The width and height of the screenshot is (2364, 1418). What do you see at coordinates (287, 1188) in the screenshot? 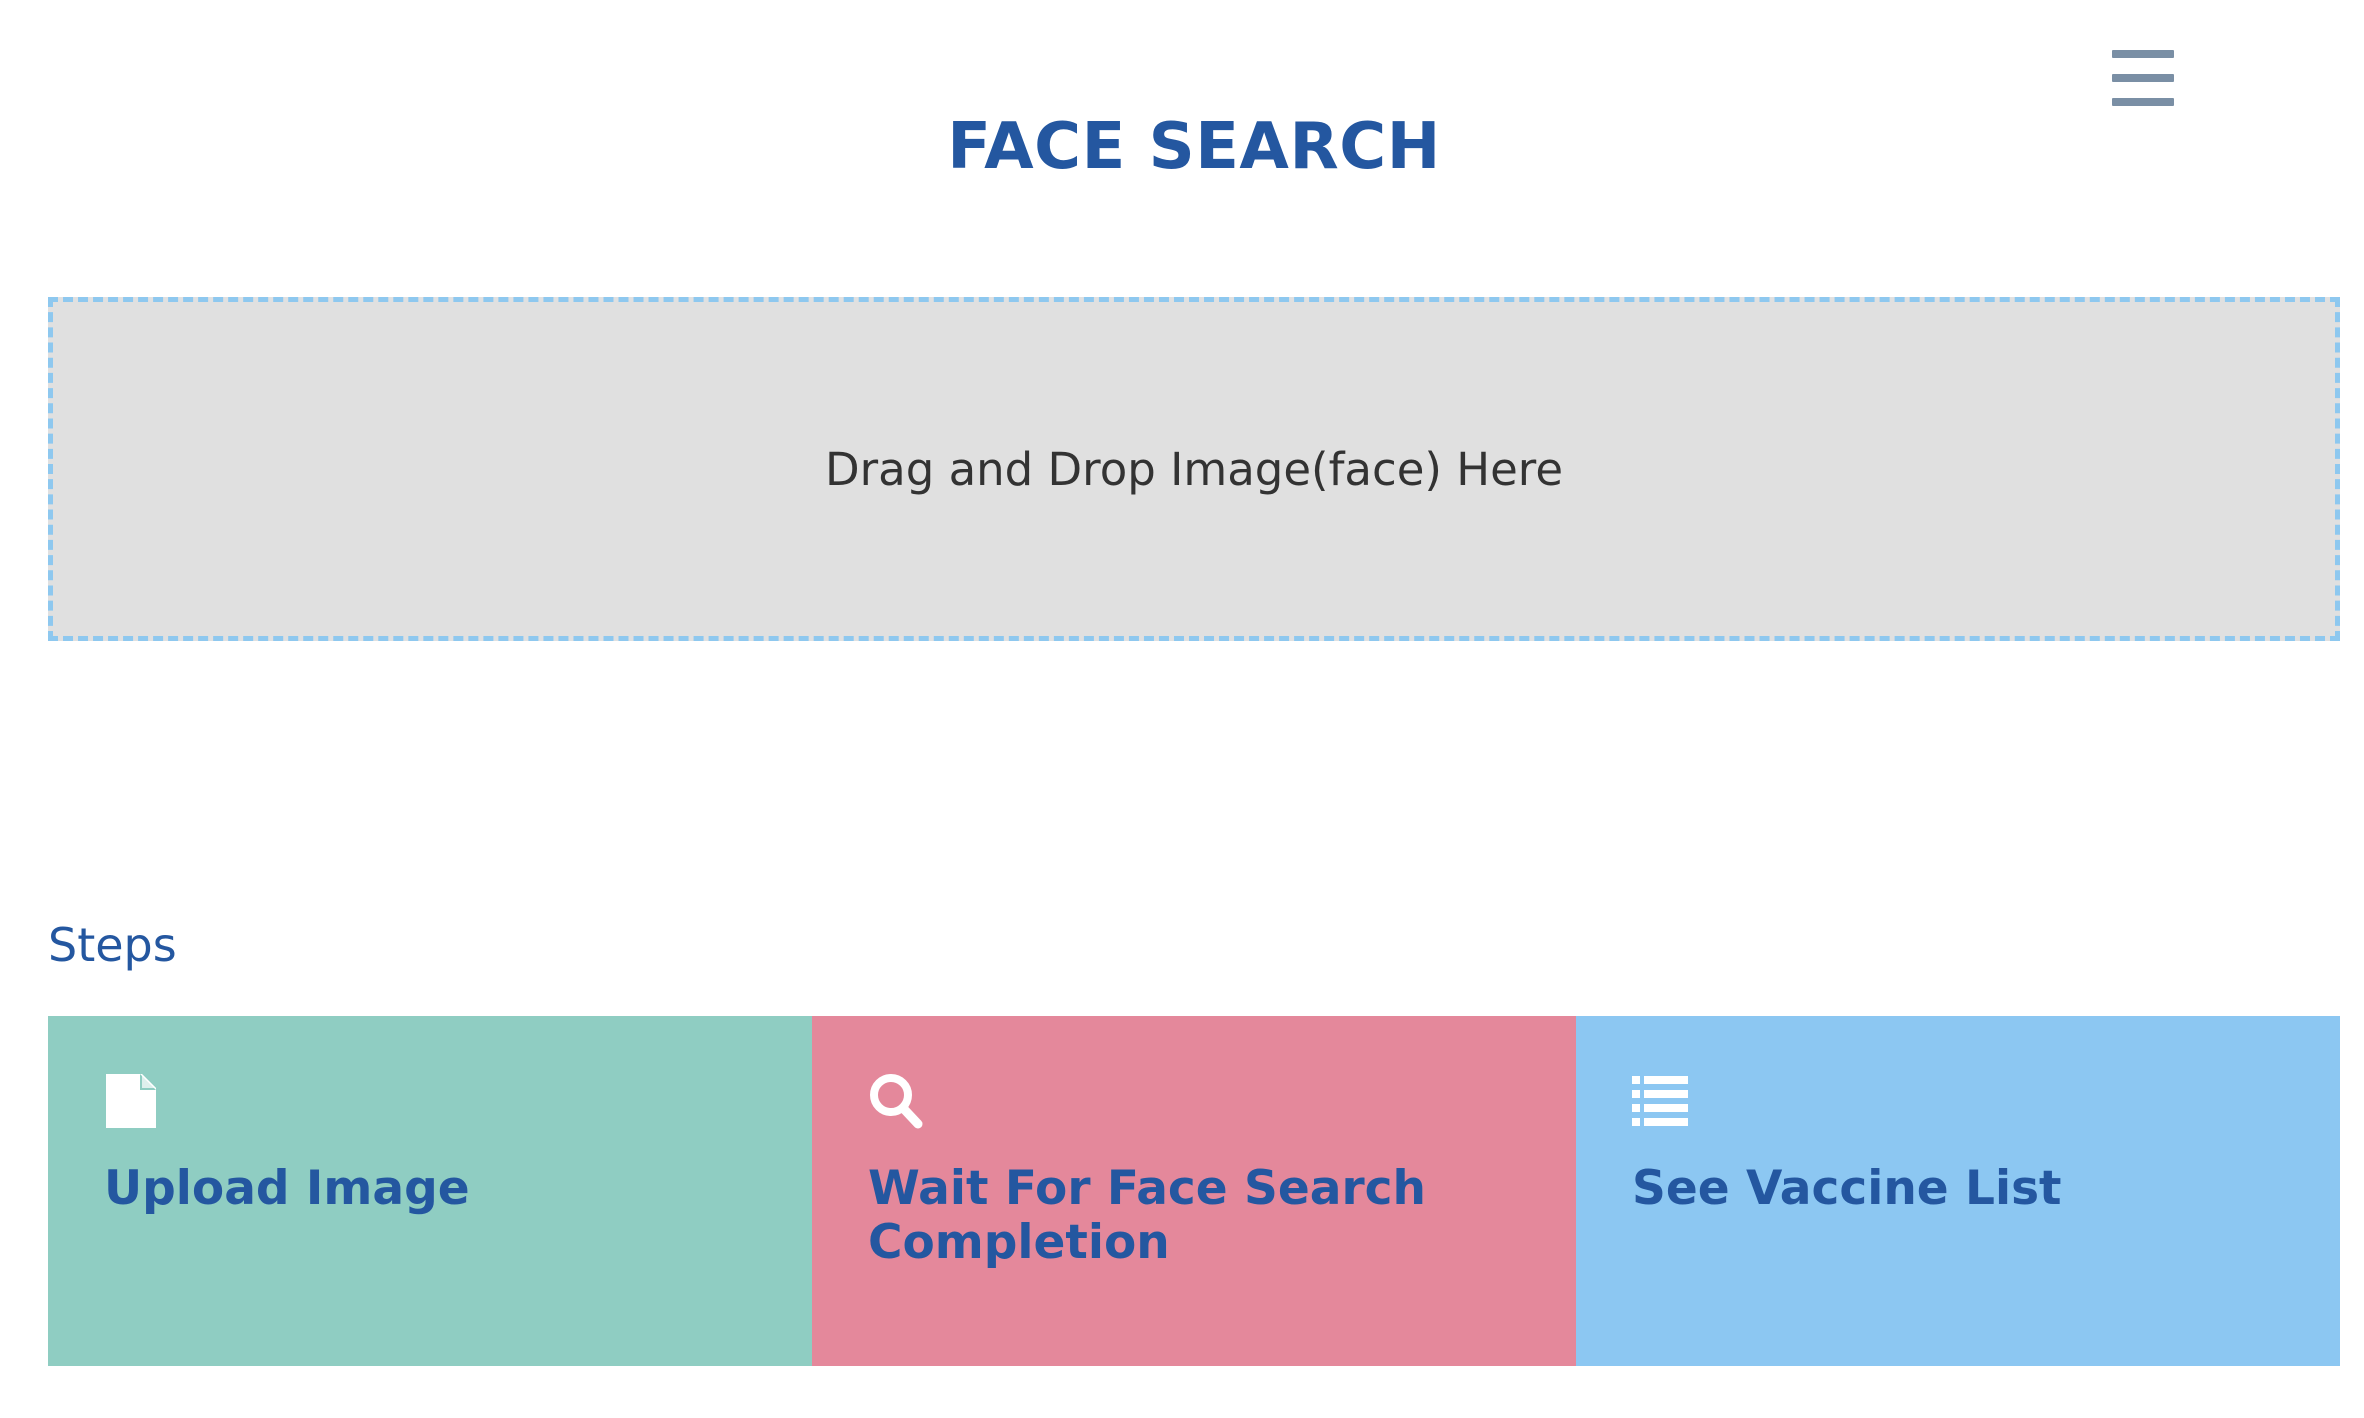
I see `step-label: Upload Image` at bounding box center [287, 1188].